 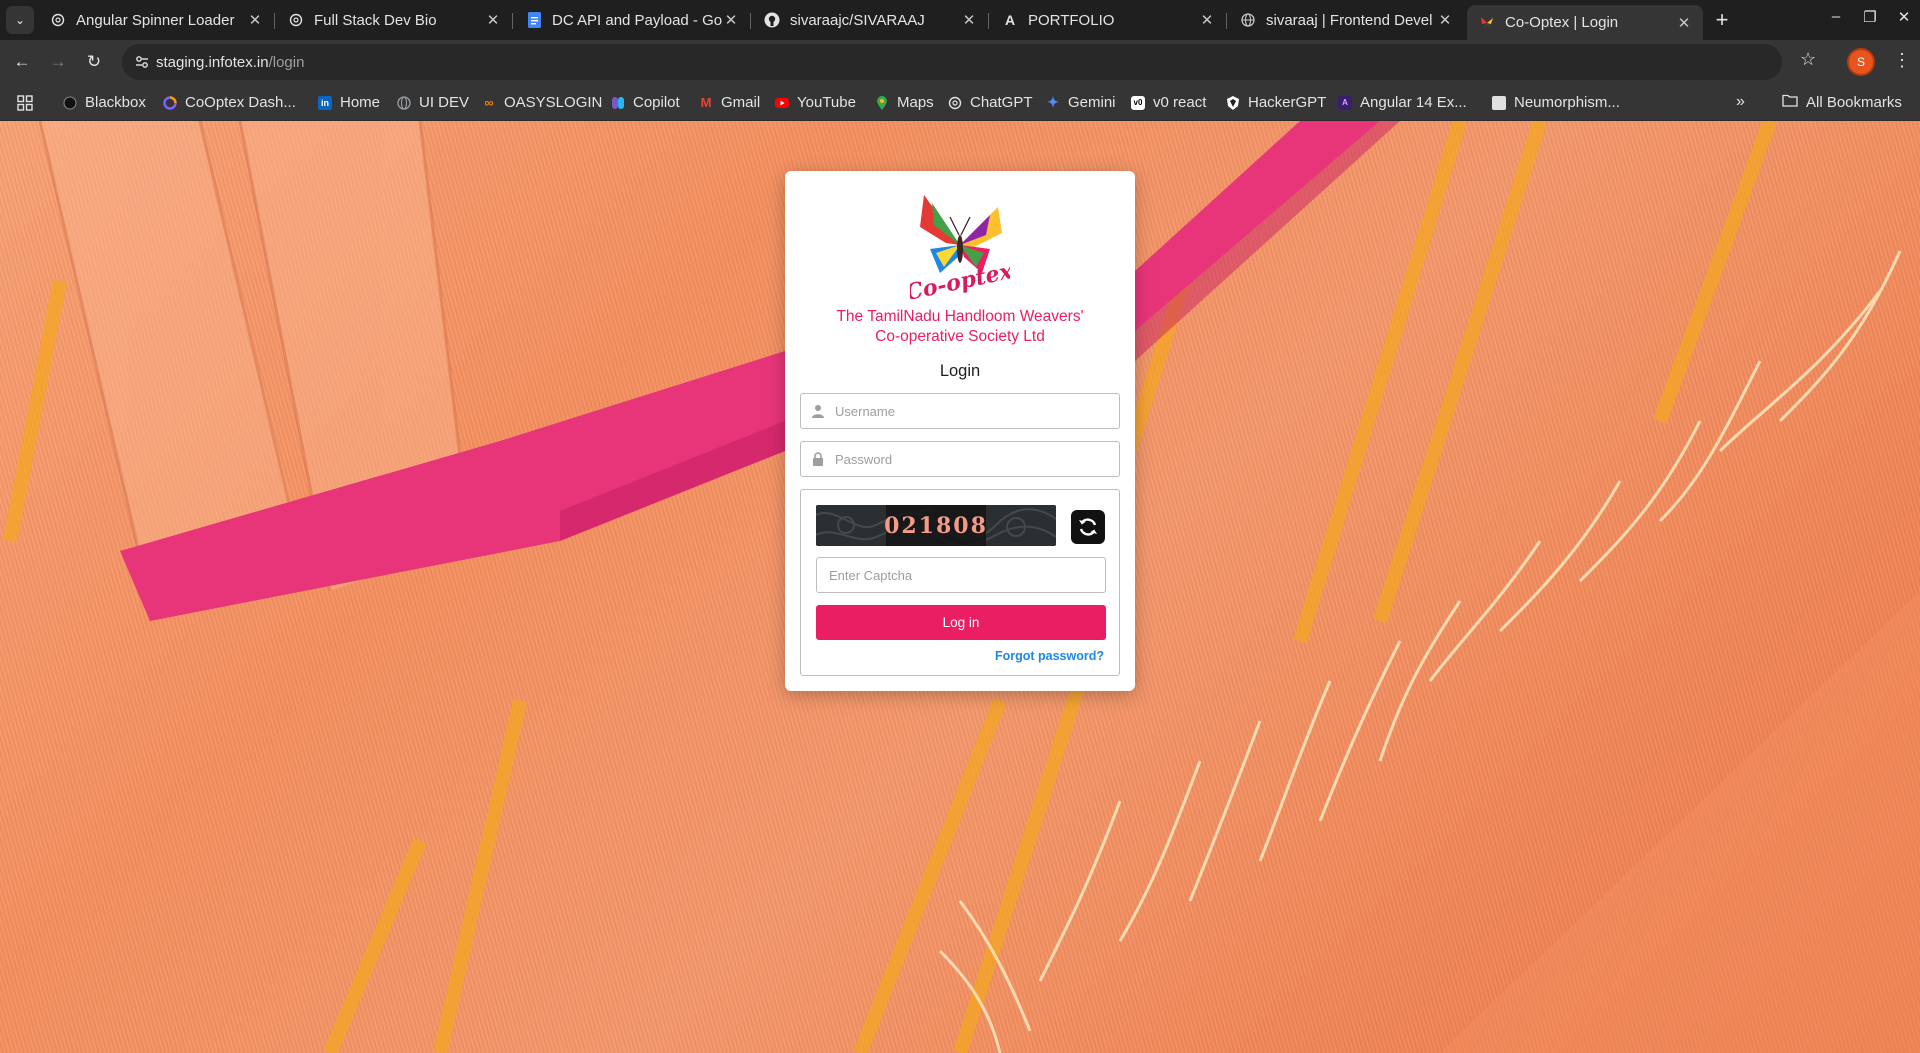 I want to click on github-icon, so click(x=772, y=20).